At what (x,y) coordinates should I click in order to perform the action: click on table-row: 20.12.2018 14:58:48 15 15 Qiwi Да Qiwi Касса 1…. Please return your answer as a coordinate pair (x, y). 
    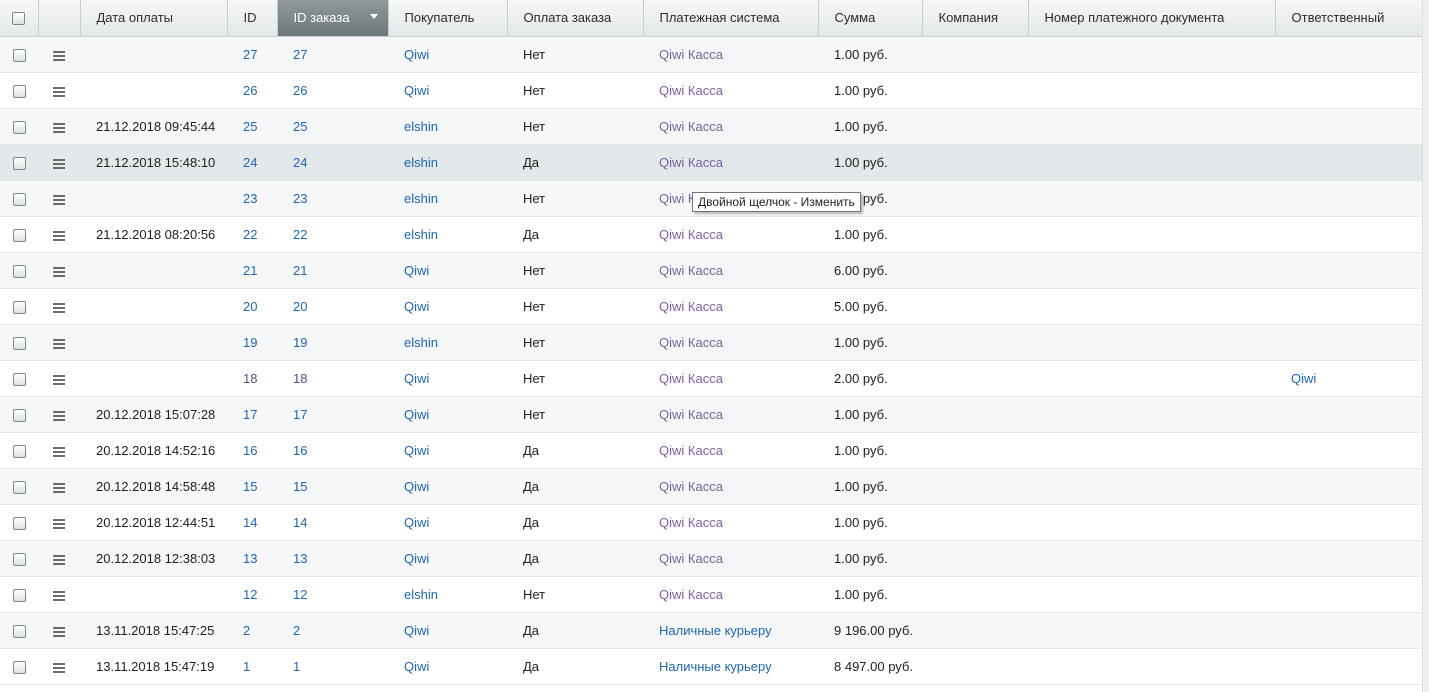
    Looking at the image, I should click on (711, 486).